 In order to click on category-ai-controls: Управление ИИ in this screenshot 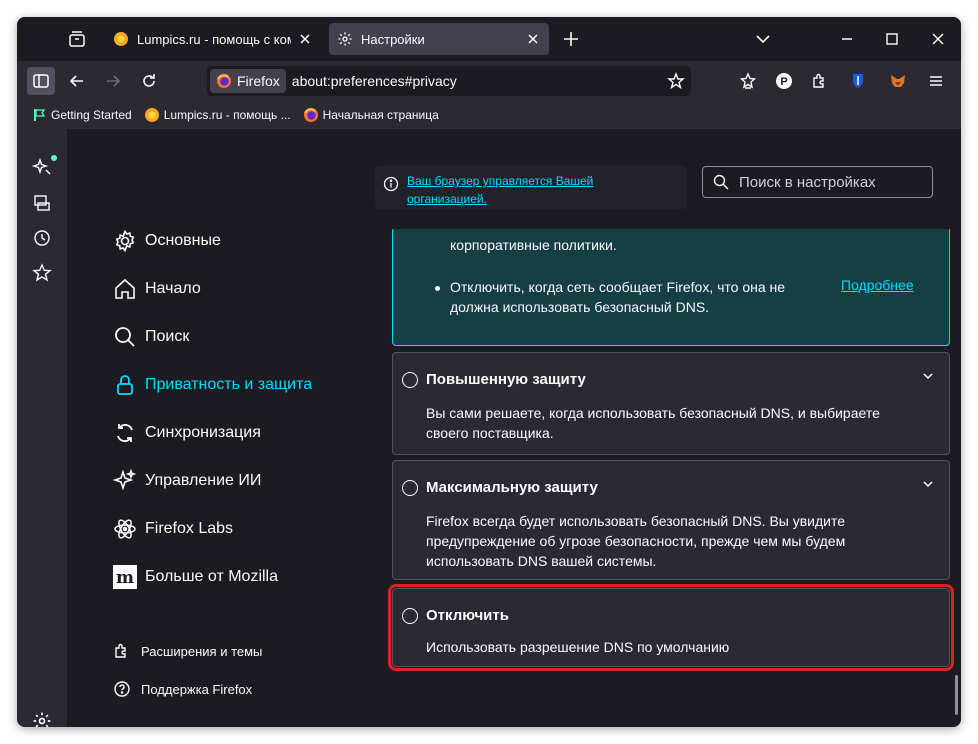, I will do `click(187, 481)`.